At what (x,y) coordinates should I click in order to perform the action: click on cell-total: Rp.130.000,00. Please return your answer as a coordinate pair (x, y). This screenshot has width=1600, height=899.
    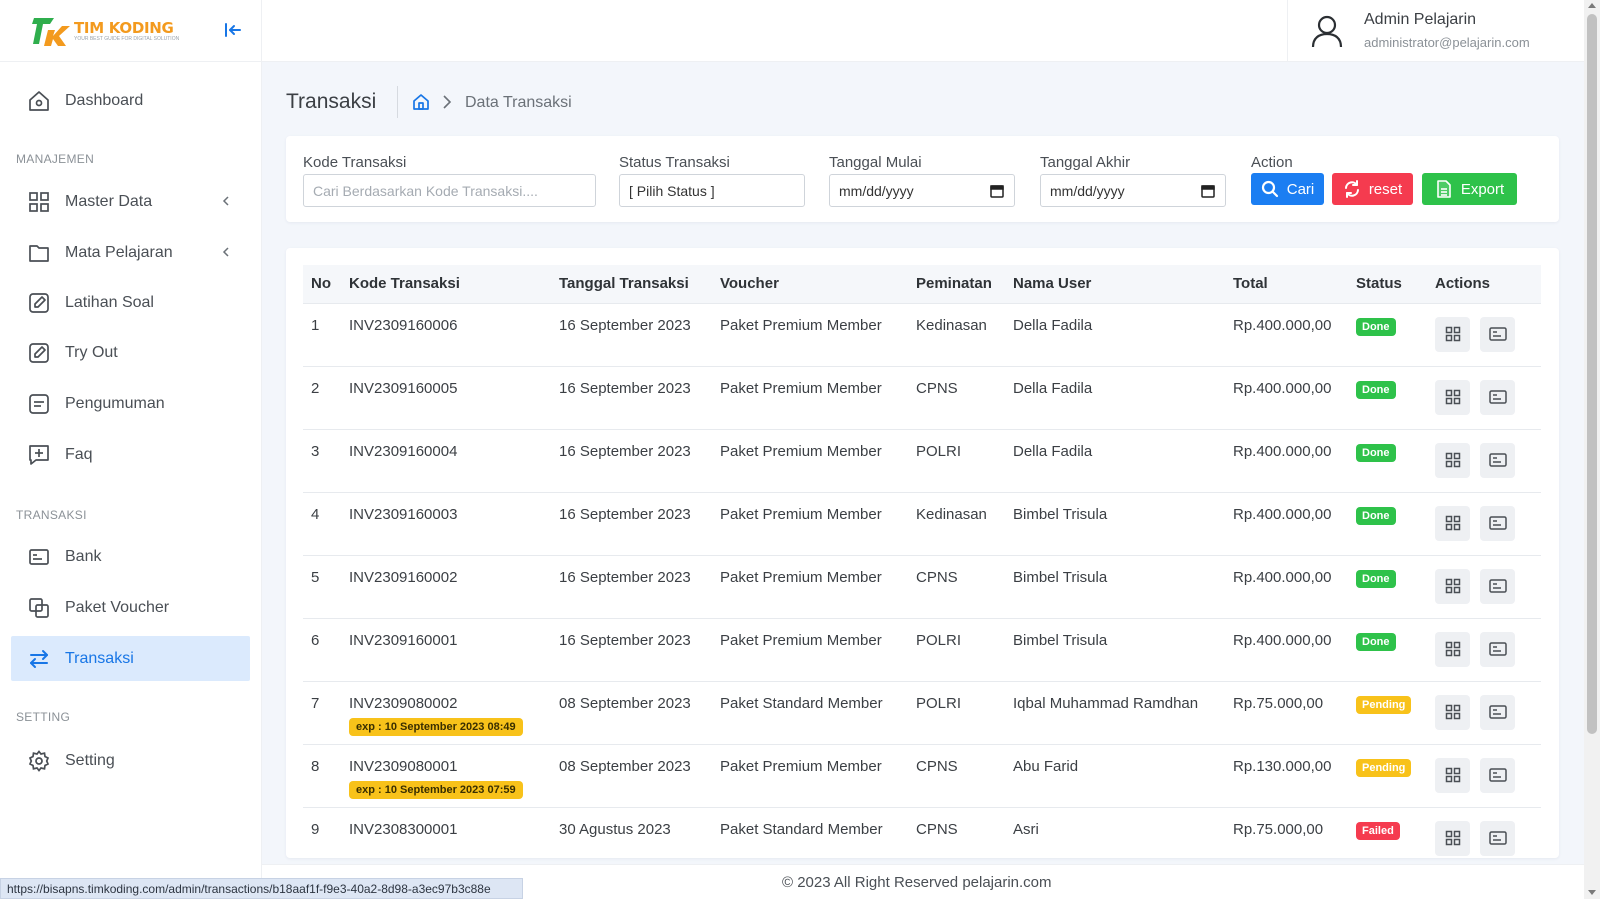
    Looking at the image, I should click on (1286, 775).